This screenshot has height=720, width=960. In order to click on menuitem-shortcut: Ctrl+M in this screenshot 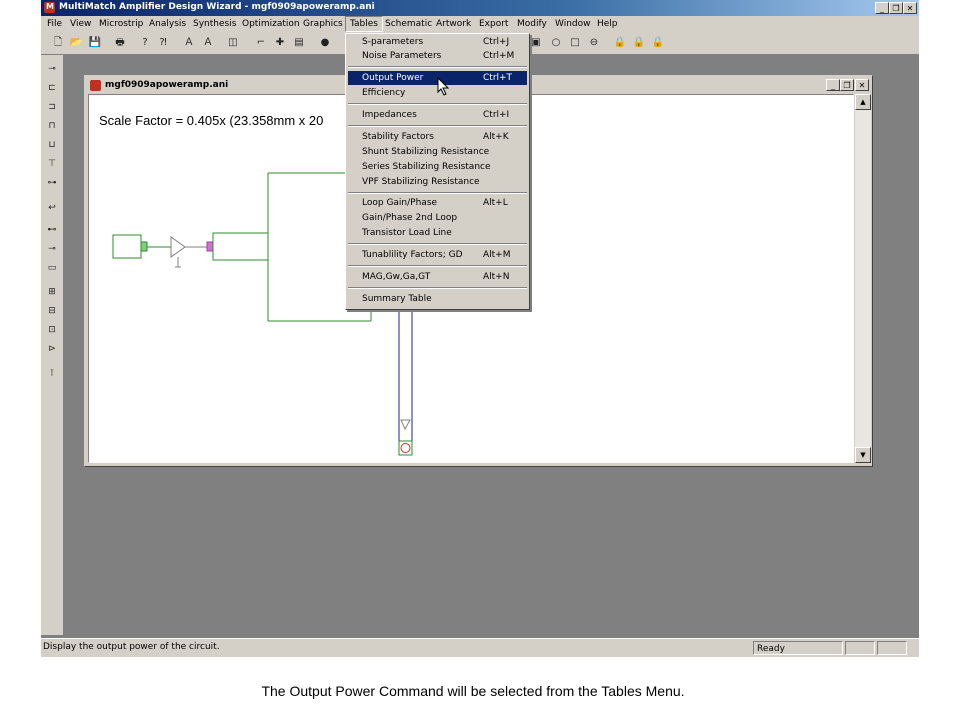, I will do `click(499, 56)`.